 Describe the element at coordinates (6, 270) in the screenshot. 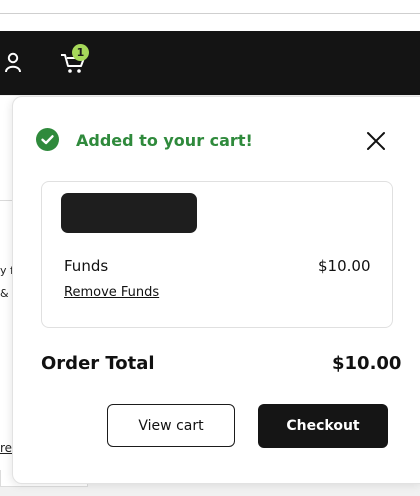

I see `background-text-snippet: y fo` at that location.